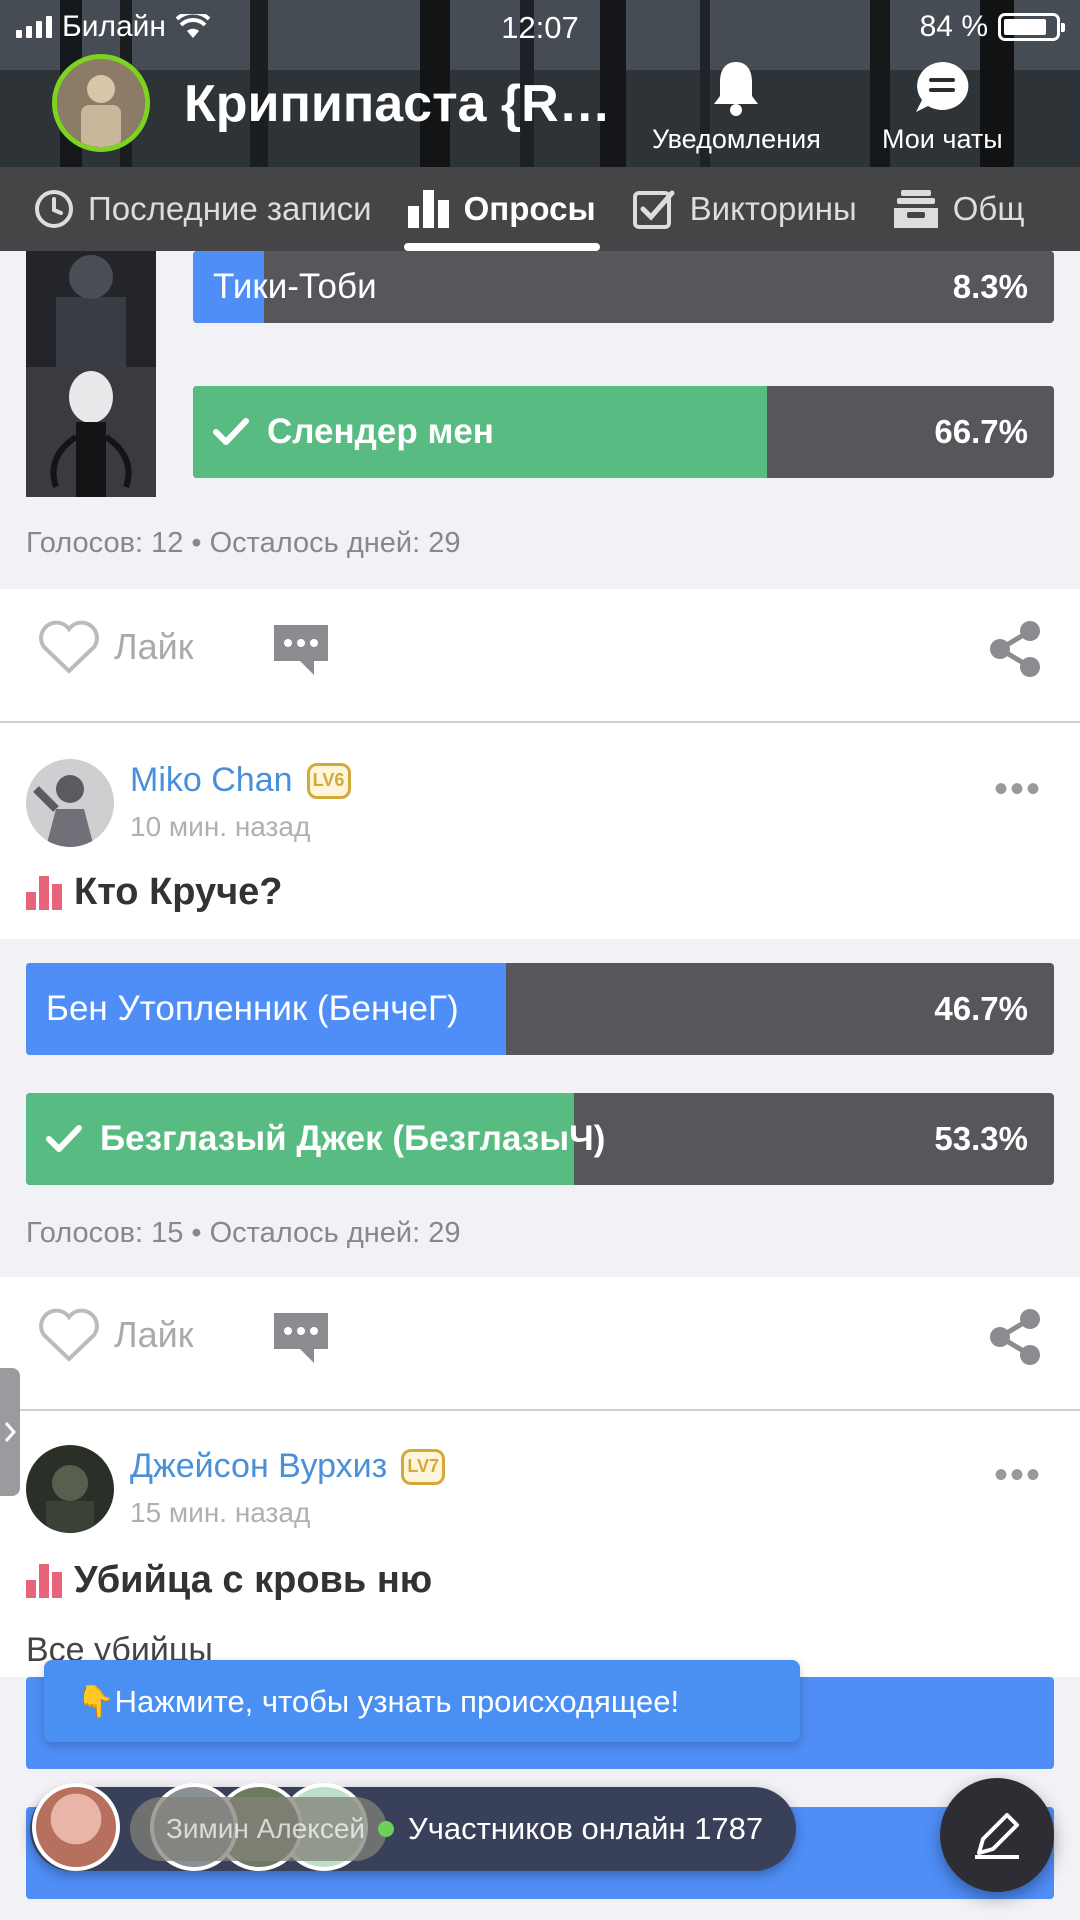  I want to click on inbox-icon, so click(915, 209).